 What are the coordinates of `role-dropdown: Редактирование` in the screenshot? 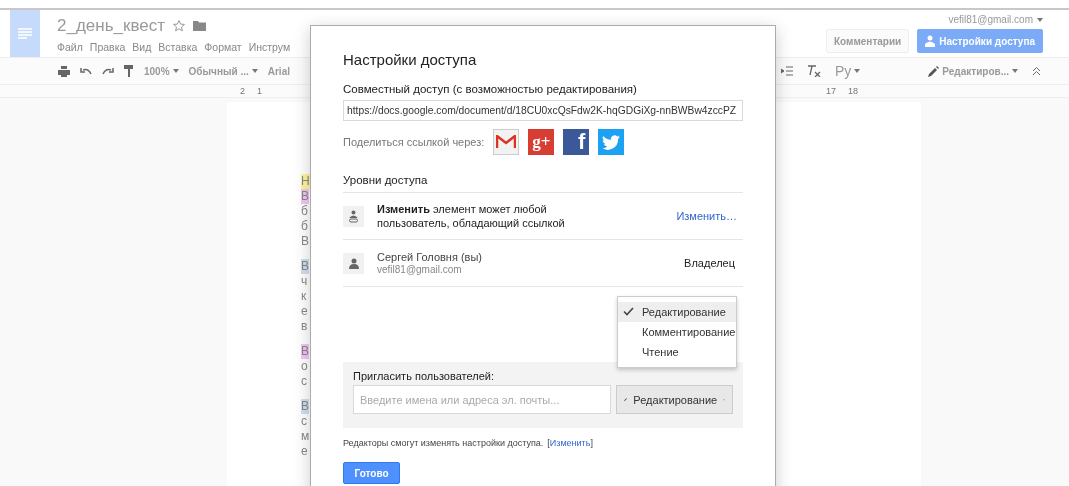 It's located at (674, 399).